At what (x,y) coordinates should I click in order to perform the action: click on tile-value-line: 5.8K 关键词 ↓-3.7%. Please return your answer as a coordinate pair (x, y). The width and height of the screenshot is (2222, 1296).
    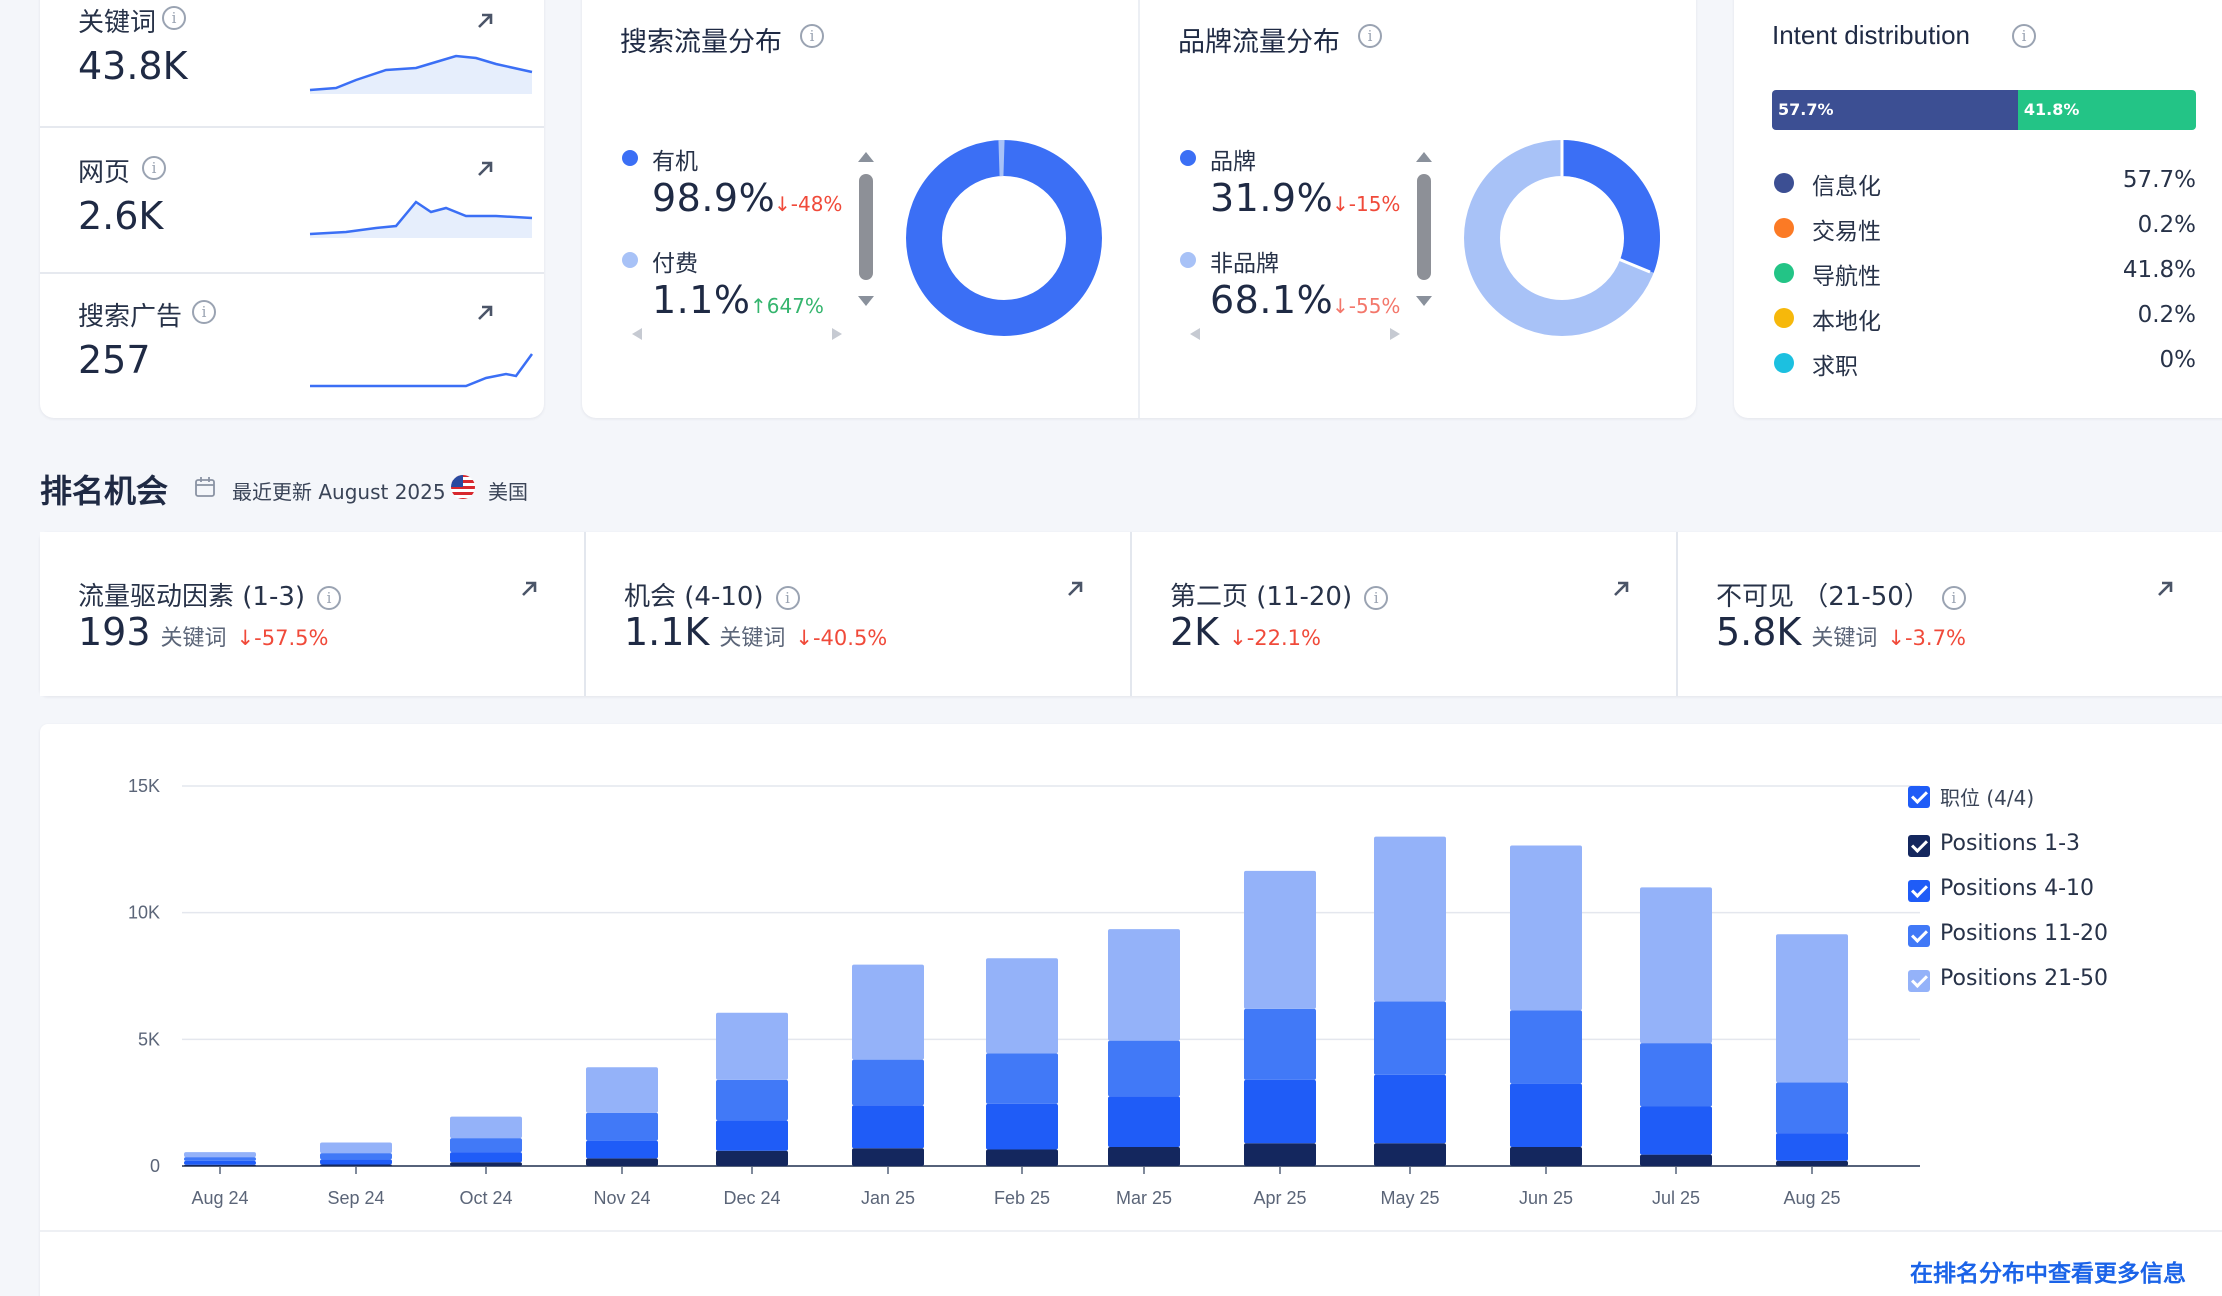
    Looking at the image, I should click on (1841, 632).